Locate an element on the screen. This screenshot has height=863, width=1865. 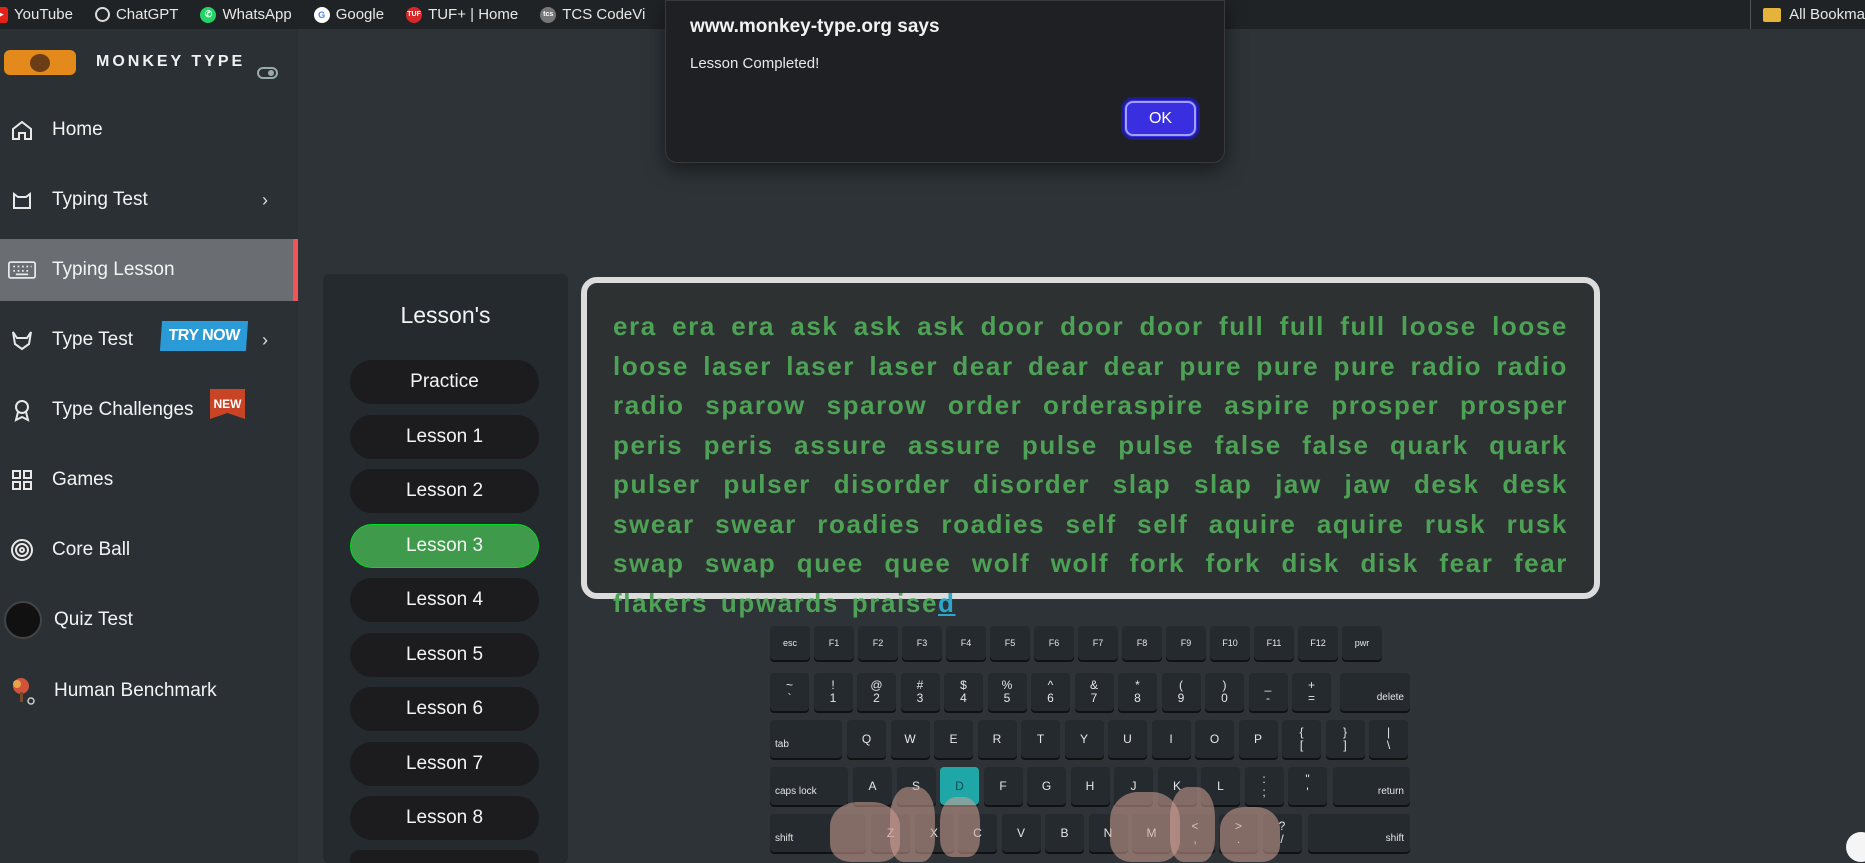
all-bookmarks: All Bookma is located at coordinates (1807, 14).